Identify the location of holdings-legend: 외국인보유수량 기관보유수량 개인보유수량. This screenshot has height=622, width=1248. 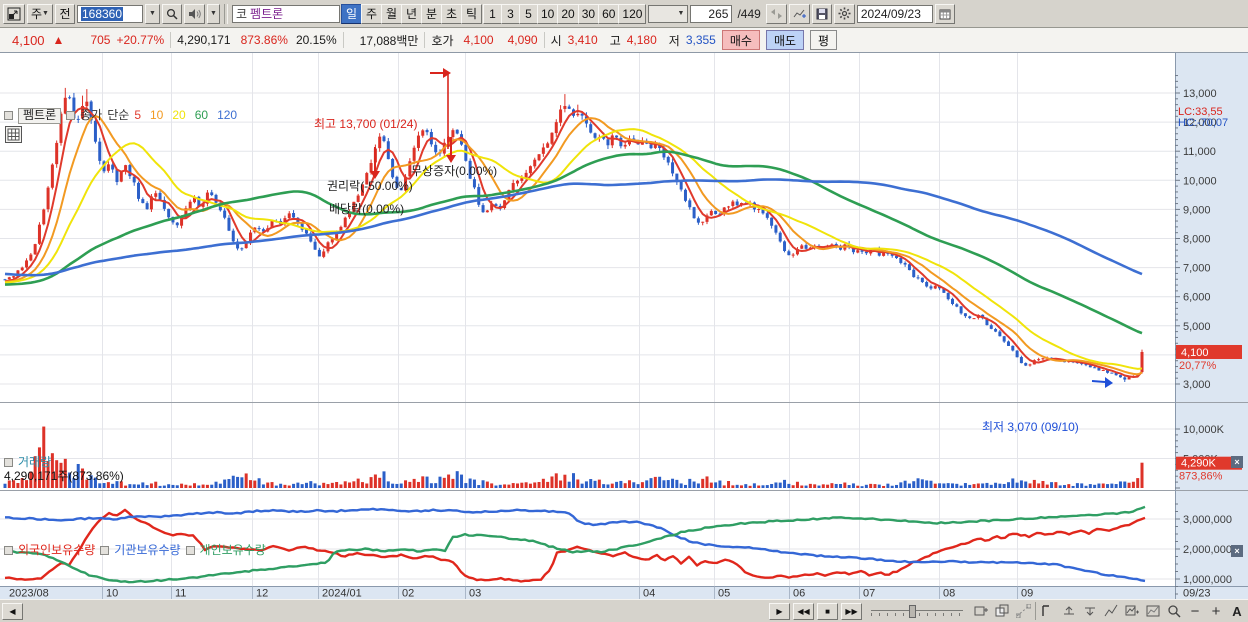
(135, 550).